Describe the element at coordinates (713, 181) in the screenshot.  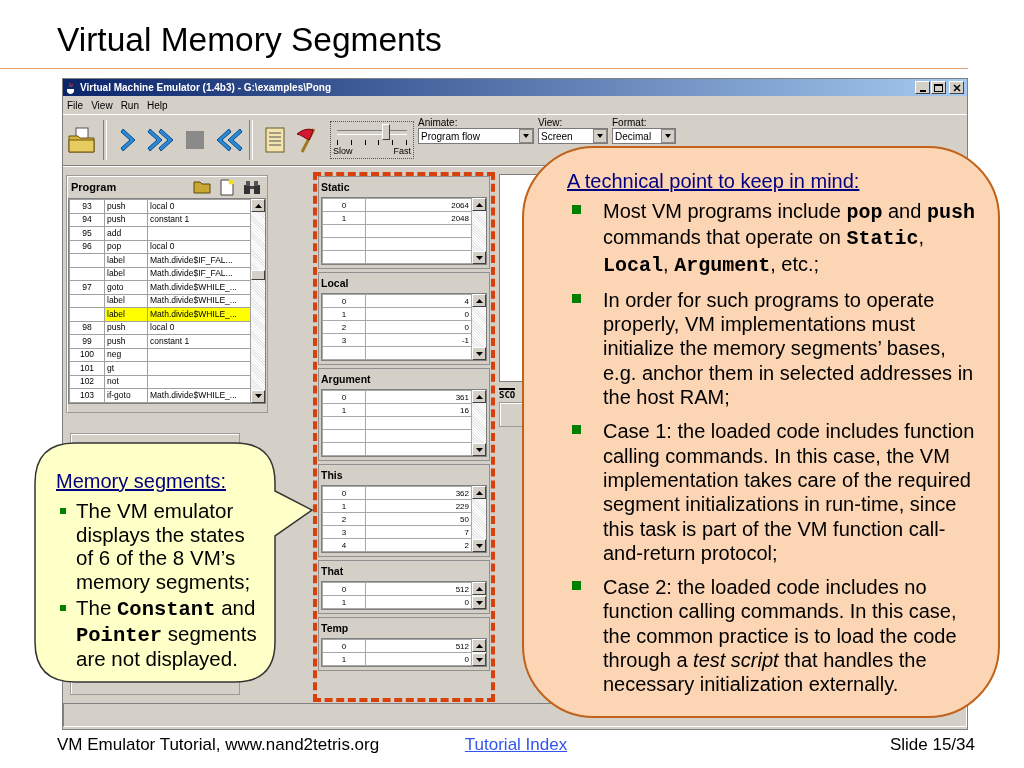
I see `callout-heading: A technical point to keep in mind:` at that location.